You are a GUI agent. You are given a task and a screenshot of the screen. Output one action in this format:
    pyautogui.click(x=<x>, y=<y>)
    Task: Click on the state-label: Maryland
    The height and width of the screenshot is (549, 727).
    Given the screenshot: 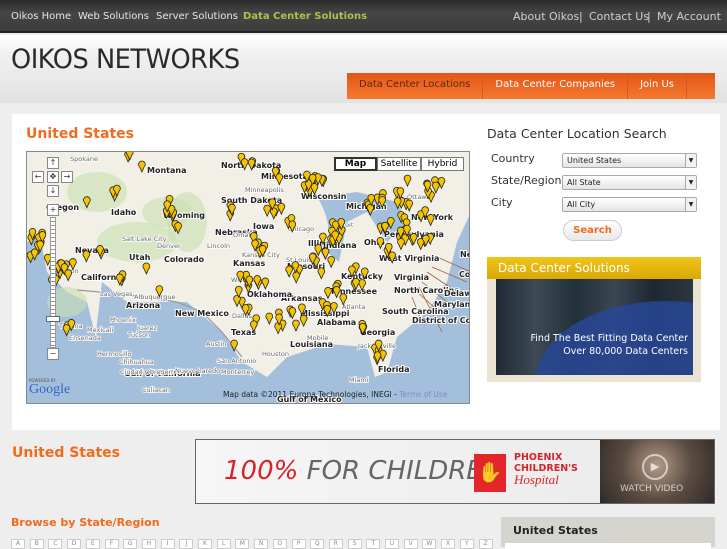 What is the action you would take?
    pyautogui.click(x=452, y=304)
    